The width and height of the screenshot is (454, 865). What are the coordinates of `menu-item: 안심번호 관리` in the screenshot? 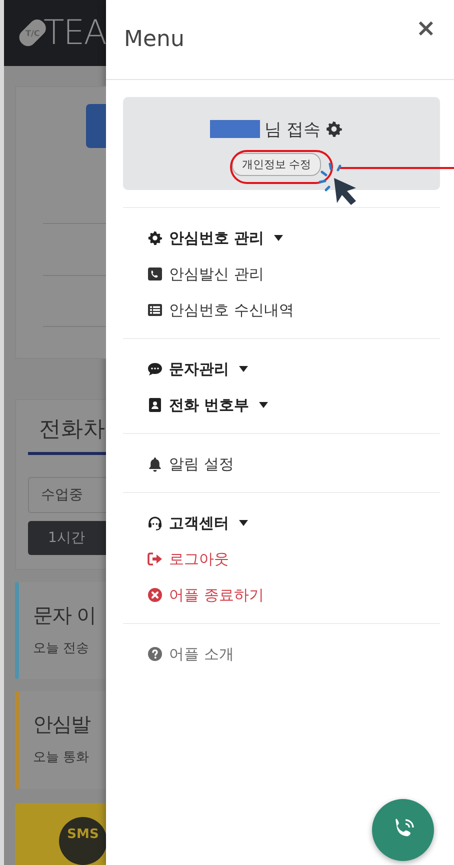 It's located at (281, 238).